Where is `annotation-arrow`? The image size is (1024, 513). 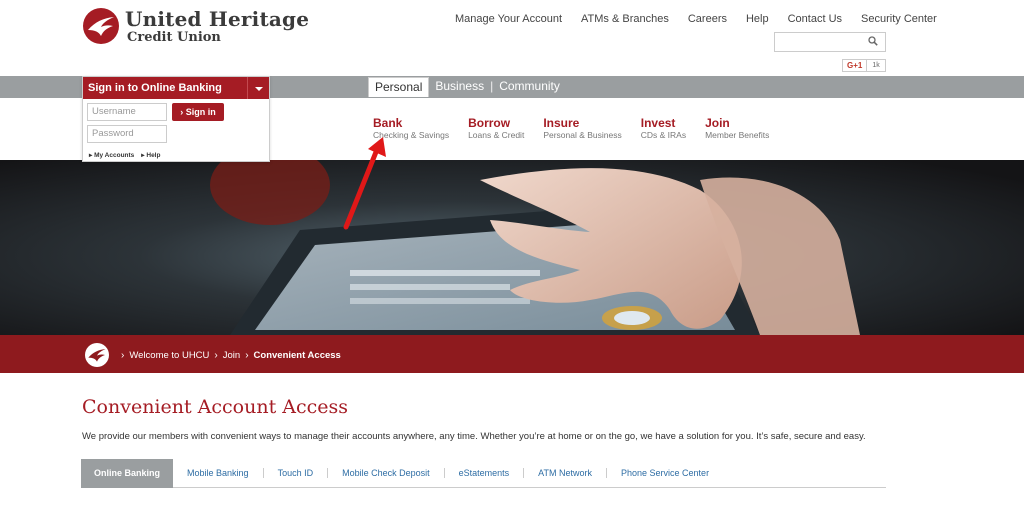
annotation-arrow is located at coordinates (364, 183).